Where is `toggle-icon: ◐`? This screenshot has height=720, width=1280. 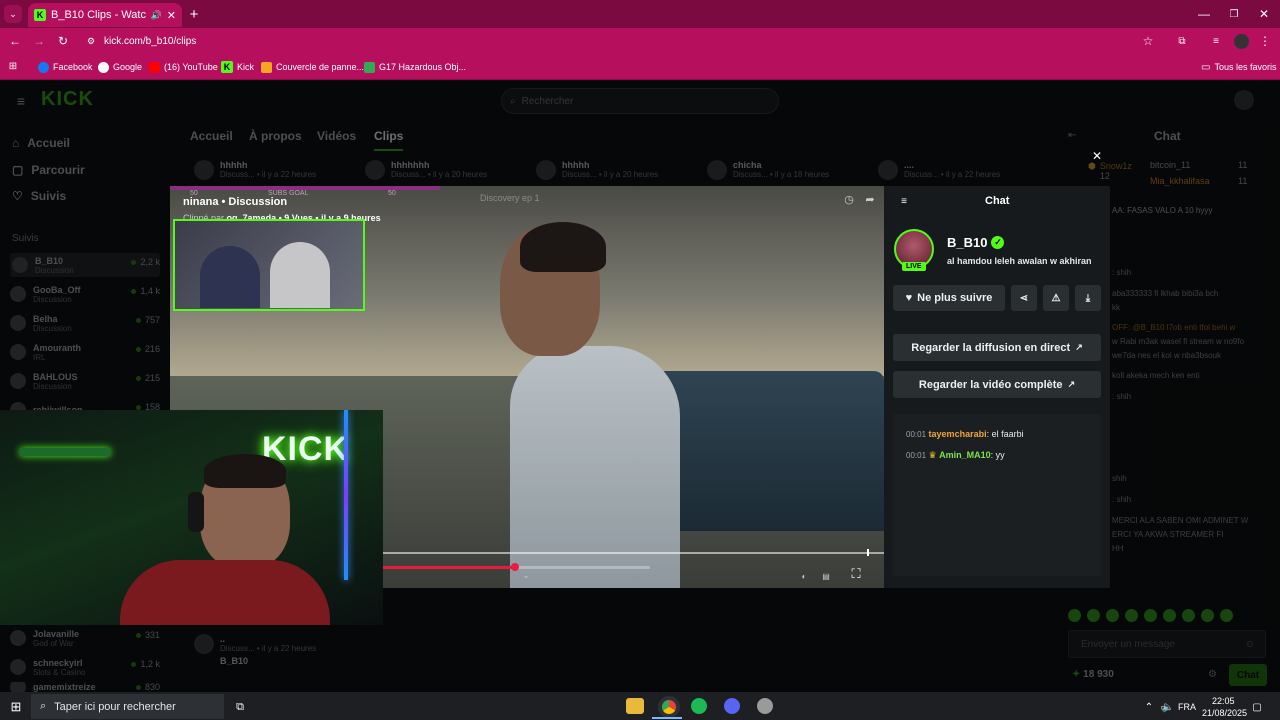 toggle-icon: ◐ is located at coordinates (804, 576).